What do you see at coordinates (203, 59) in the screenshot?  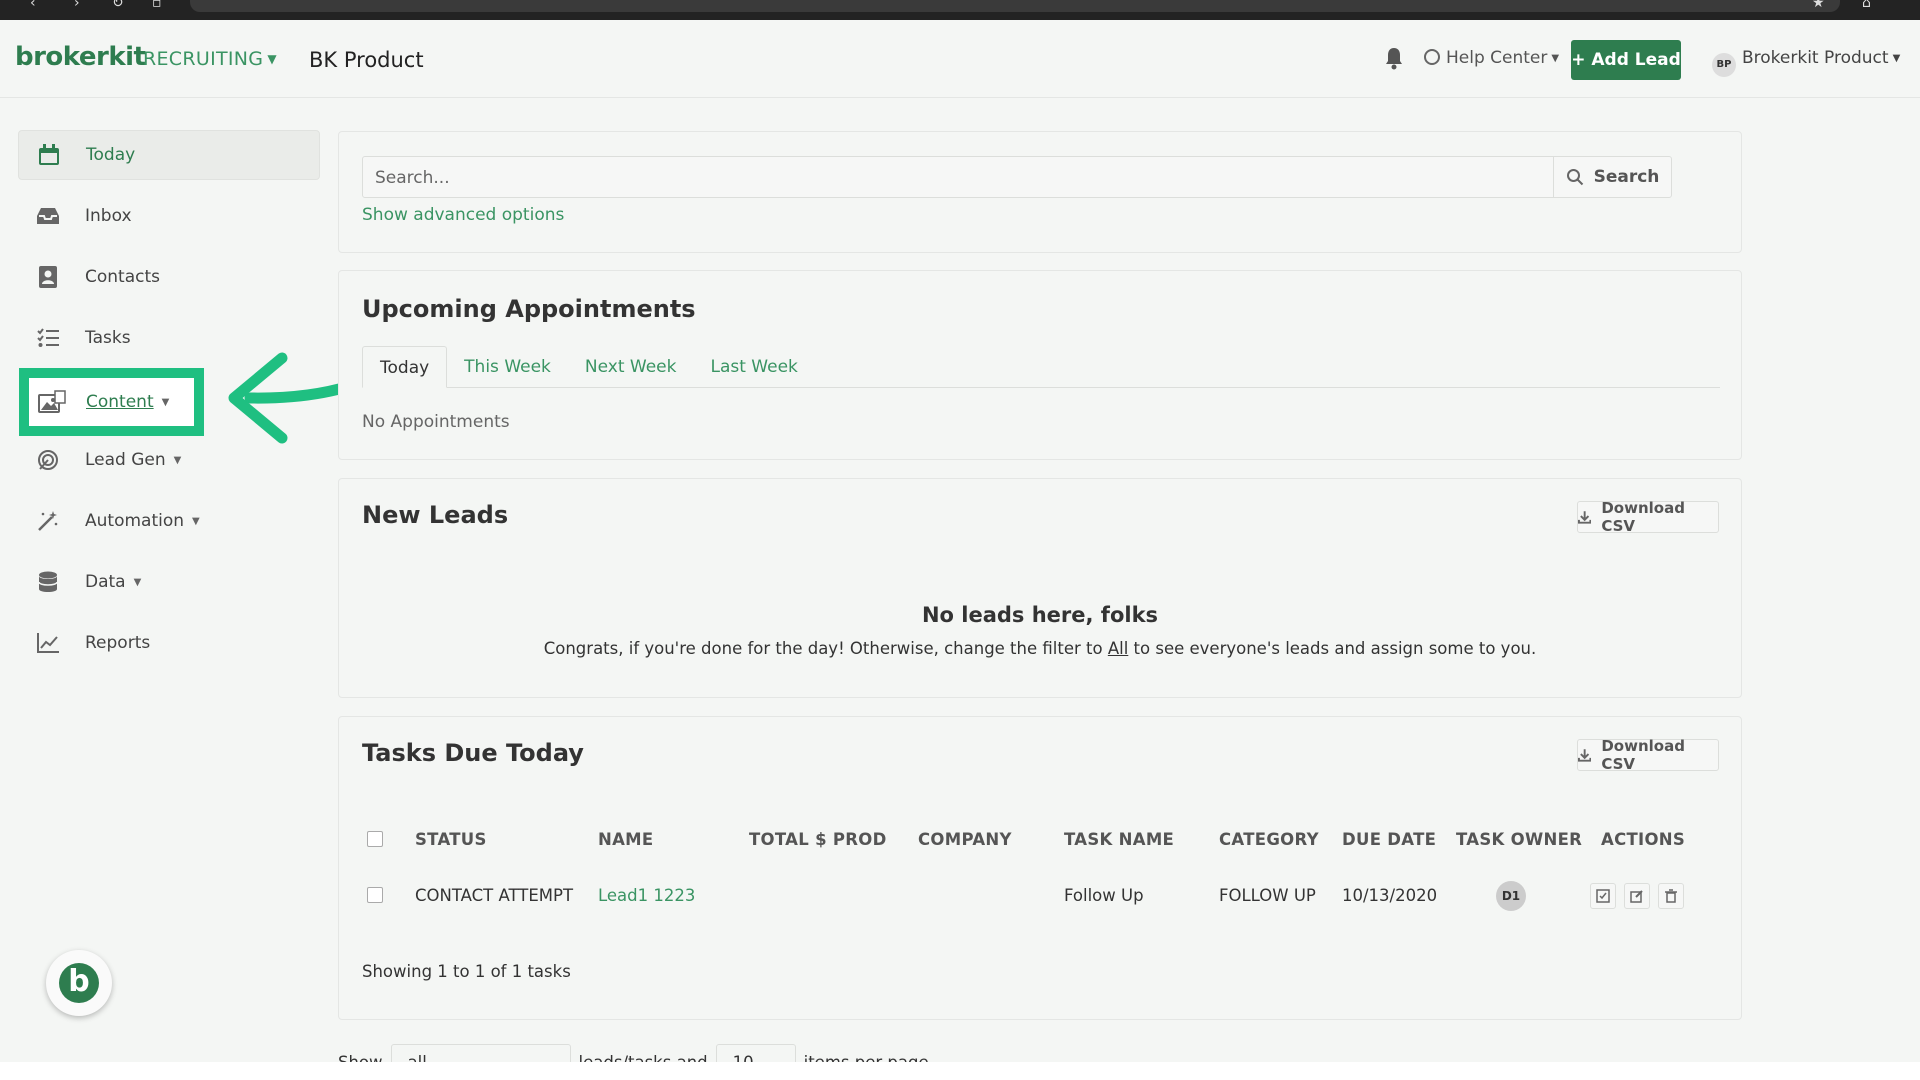 I see `mode-label: RECRUITING` at bounding box center [203, 59].